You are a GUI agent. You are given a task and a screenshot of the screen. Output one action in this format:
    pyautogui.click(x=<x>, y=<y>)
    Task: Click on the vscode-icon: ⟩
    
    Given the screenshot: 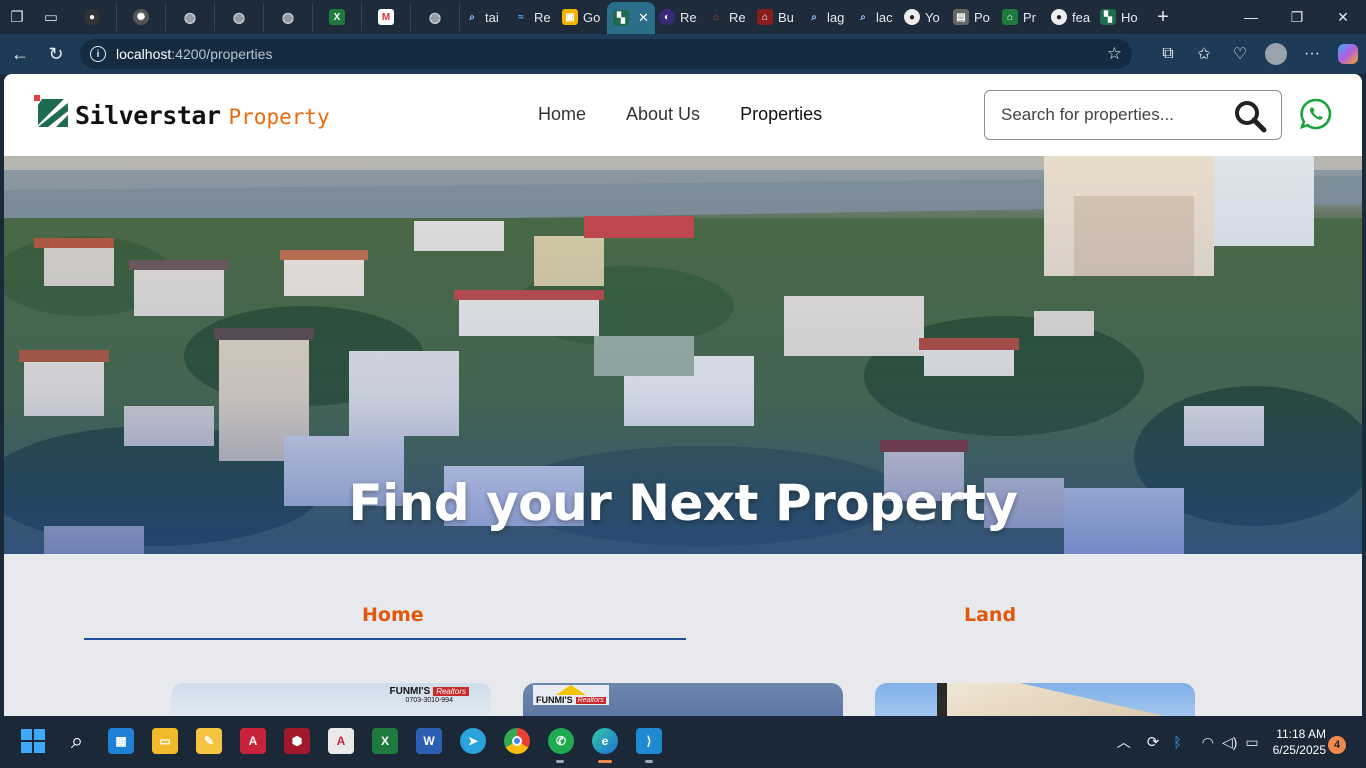 What is the action you would take?
    pyautogui.click(x=649, y=741)
    